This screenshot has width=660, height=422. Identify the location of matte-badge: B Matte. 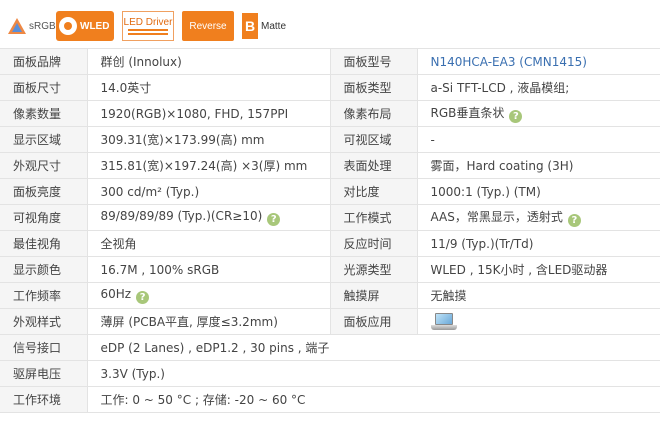
(268, 26).